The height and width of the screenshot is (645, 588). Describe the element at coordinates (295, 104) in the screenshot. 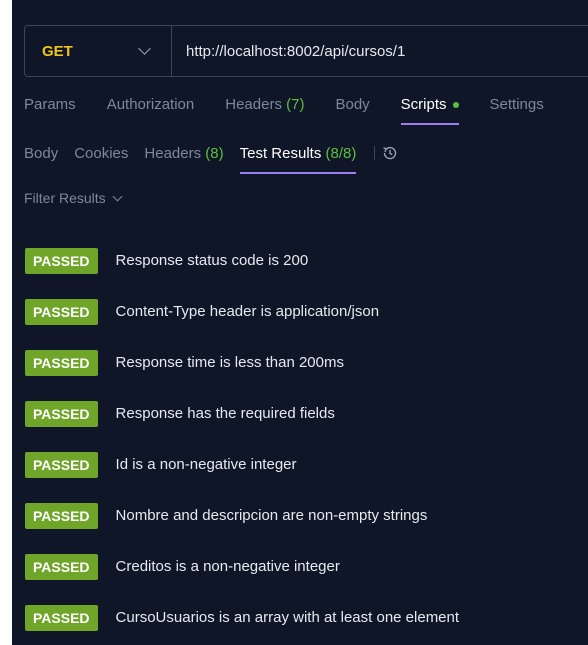

I see `headers-count: (7)` at that location.